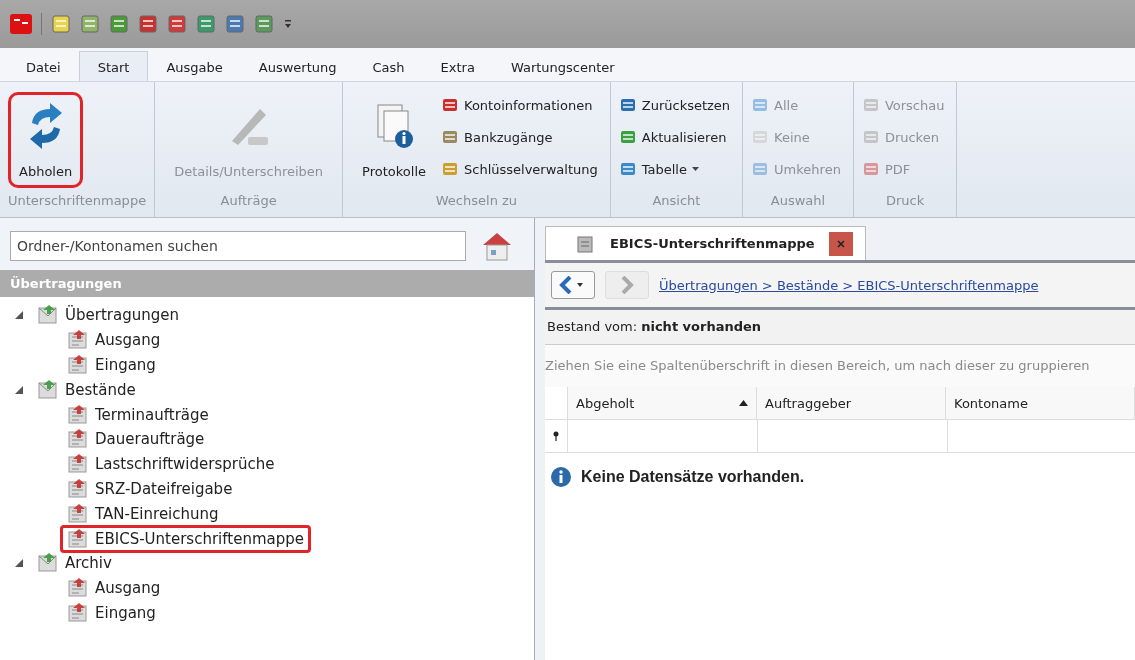  What do you see at coordinates (676, 201) in the screenshot?
I see `ribbon-group-label: Ansicht` at bounding box center [676, 201].